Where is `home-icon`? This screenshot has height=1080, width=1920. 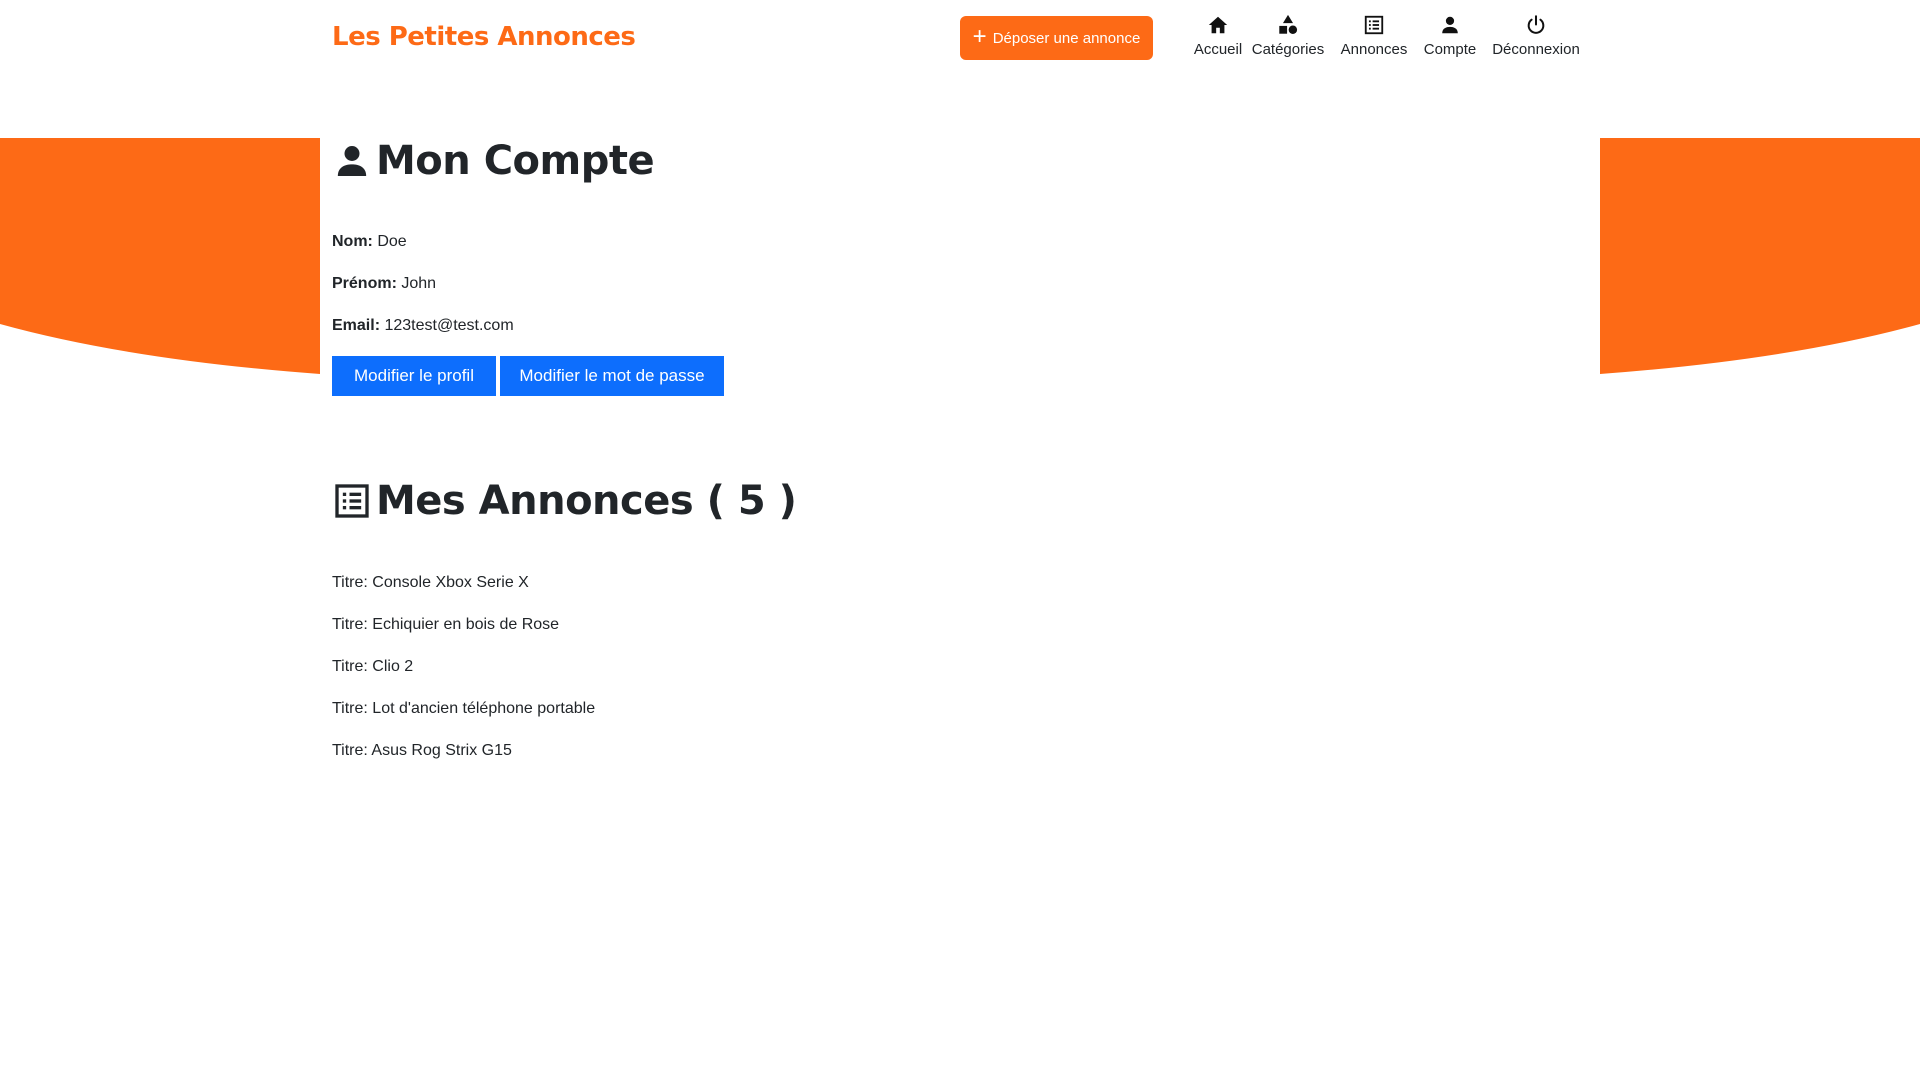
home-icon is located at coordinates (1218, 25).